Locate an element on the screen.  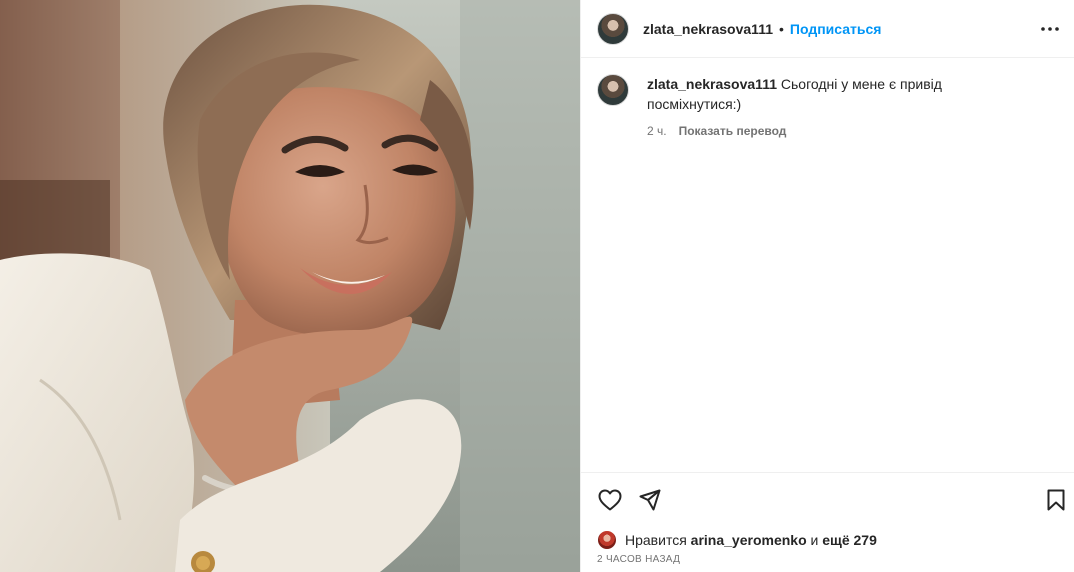
likes-prefix: Нравится is located at coordinates (656, 540).